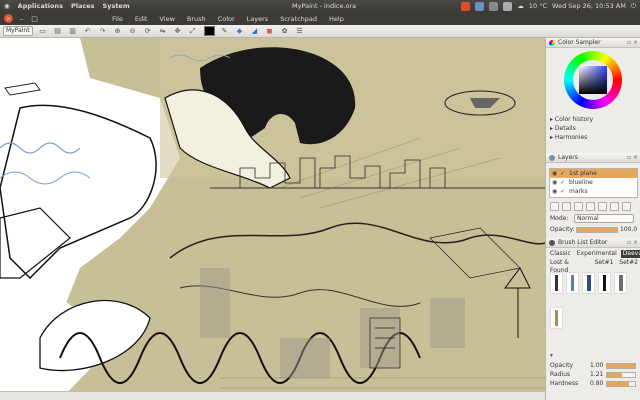  What do you see at coordinates (566, 206) in the screenshot?
I see `remove-layer-icon` at bounding box center [566, 206].